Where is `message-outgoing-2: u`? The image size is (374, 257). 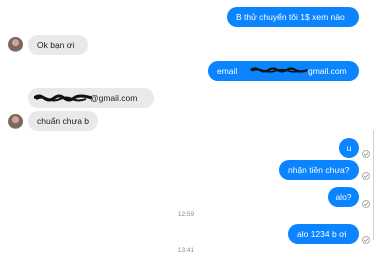
message-outgoing-2: u is located at coordinates (349, 148).